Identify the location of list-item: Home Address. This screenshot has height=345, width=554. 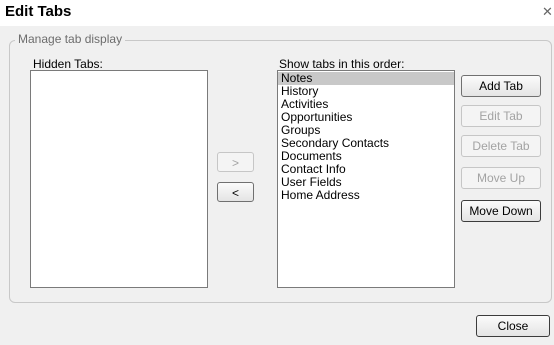
(366, 195).